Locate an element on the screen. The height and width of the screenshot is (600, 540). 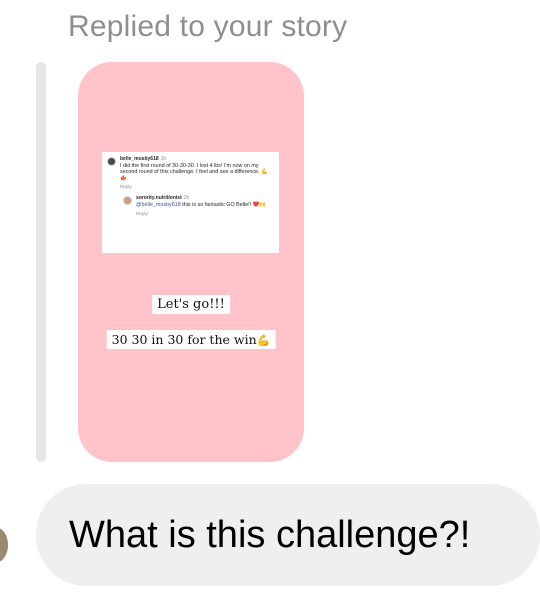
story-caption: 30 30 in 30 for the win💪 is located at coordinates (191, 339).